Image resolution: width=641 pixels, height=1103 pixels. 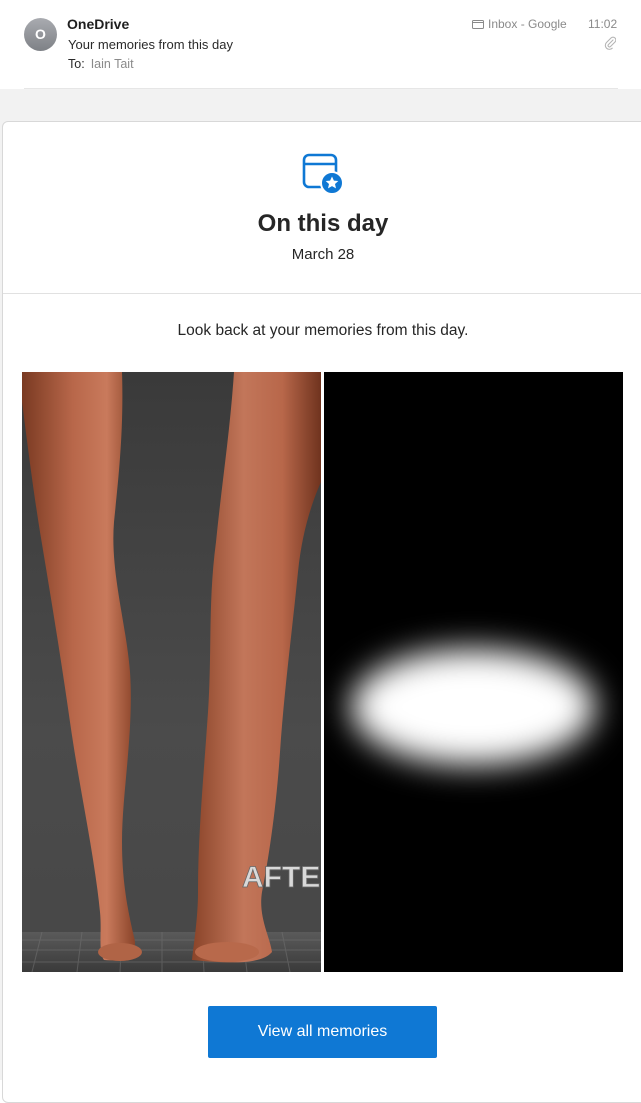 I want to click on folder-icon, so click(x=478, y=24).